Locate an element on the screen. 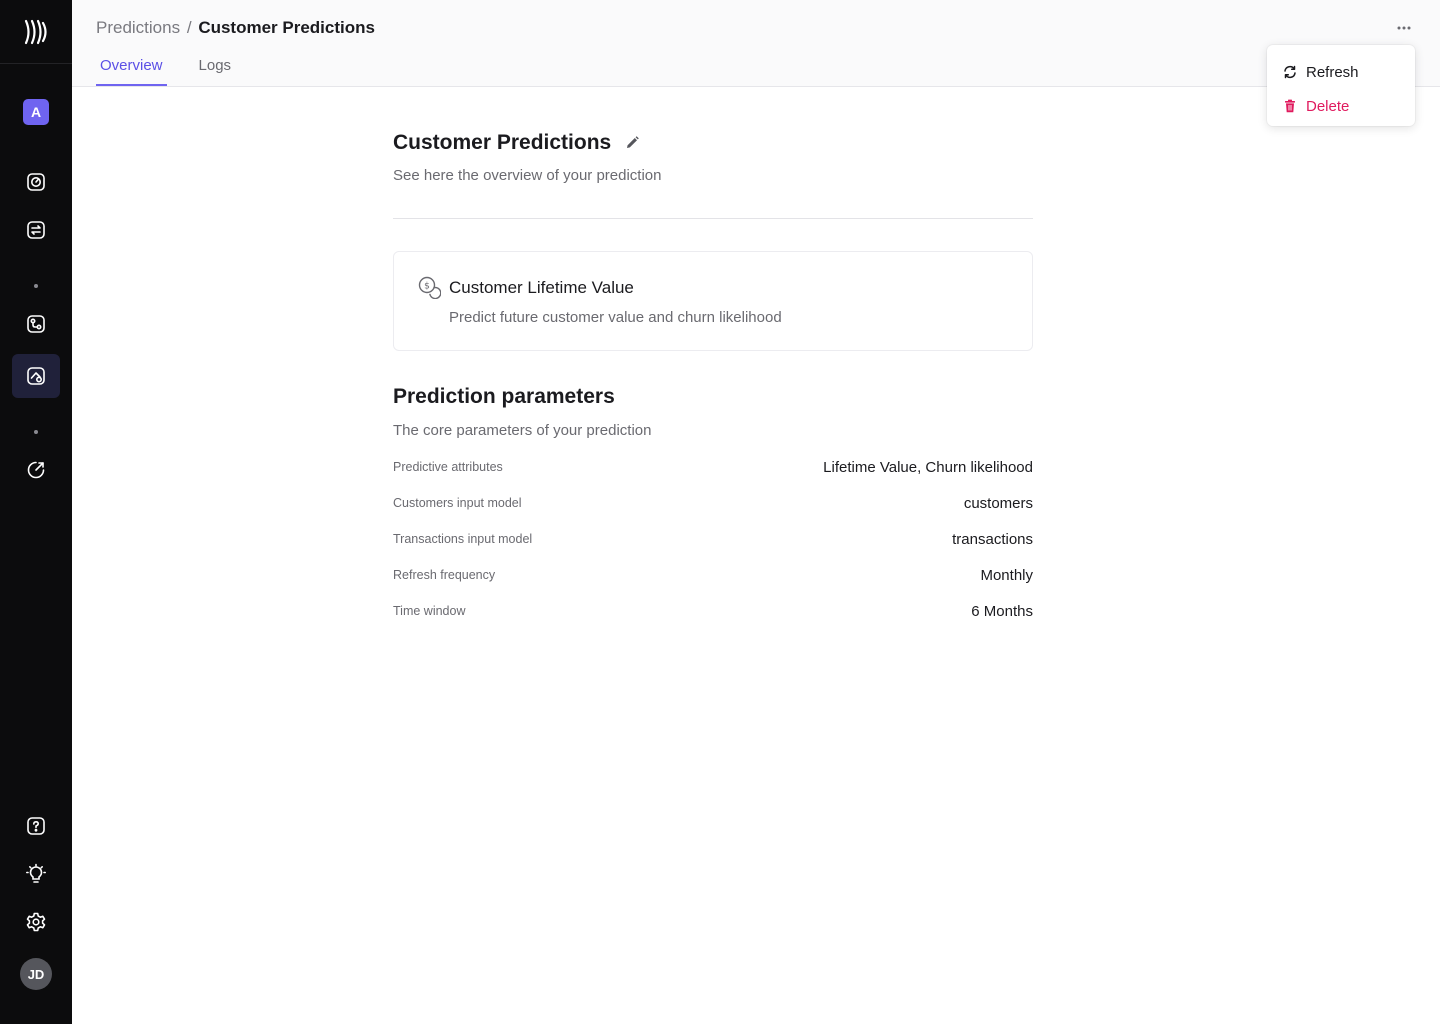  breadcrumb: Predictions / Customer Predictions is located at coordinates (235, 28).